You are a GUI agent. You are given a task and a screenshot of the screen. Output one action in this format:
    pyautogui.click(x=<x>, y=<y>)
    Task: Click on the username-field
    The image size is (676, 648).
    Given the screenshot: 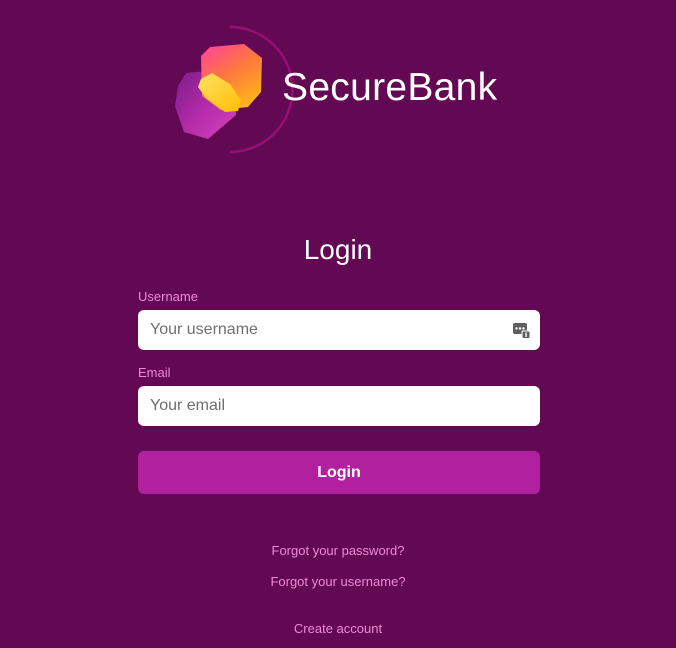 What is the action you would take?
    pyautogui.click(x=339, y=330)
    